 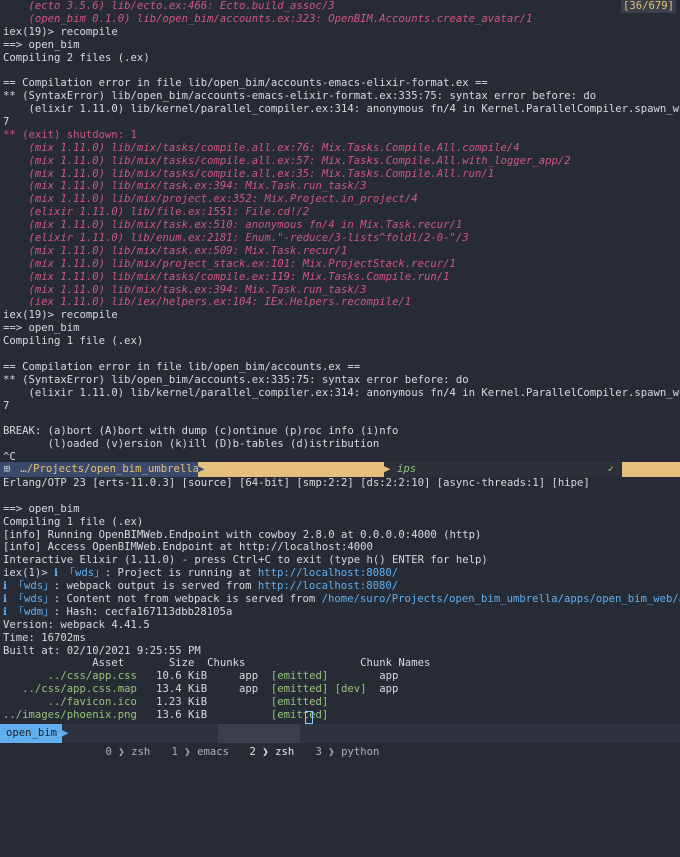 What do you see at coordinates (648, 6) in the screenshot?
I see `scroll-indicator: [36/679]` at bounding box center [648, 6].